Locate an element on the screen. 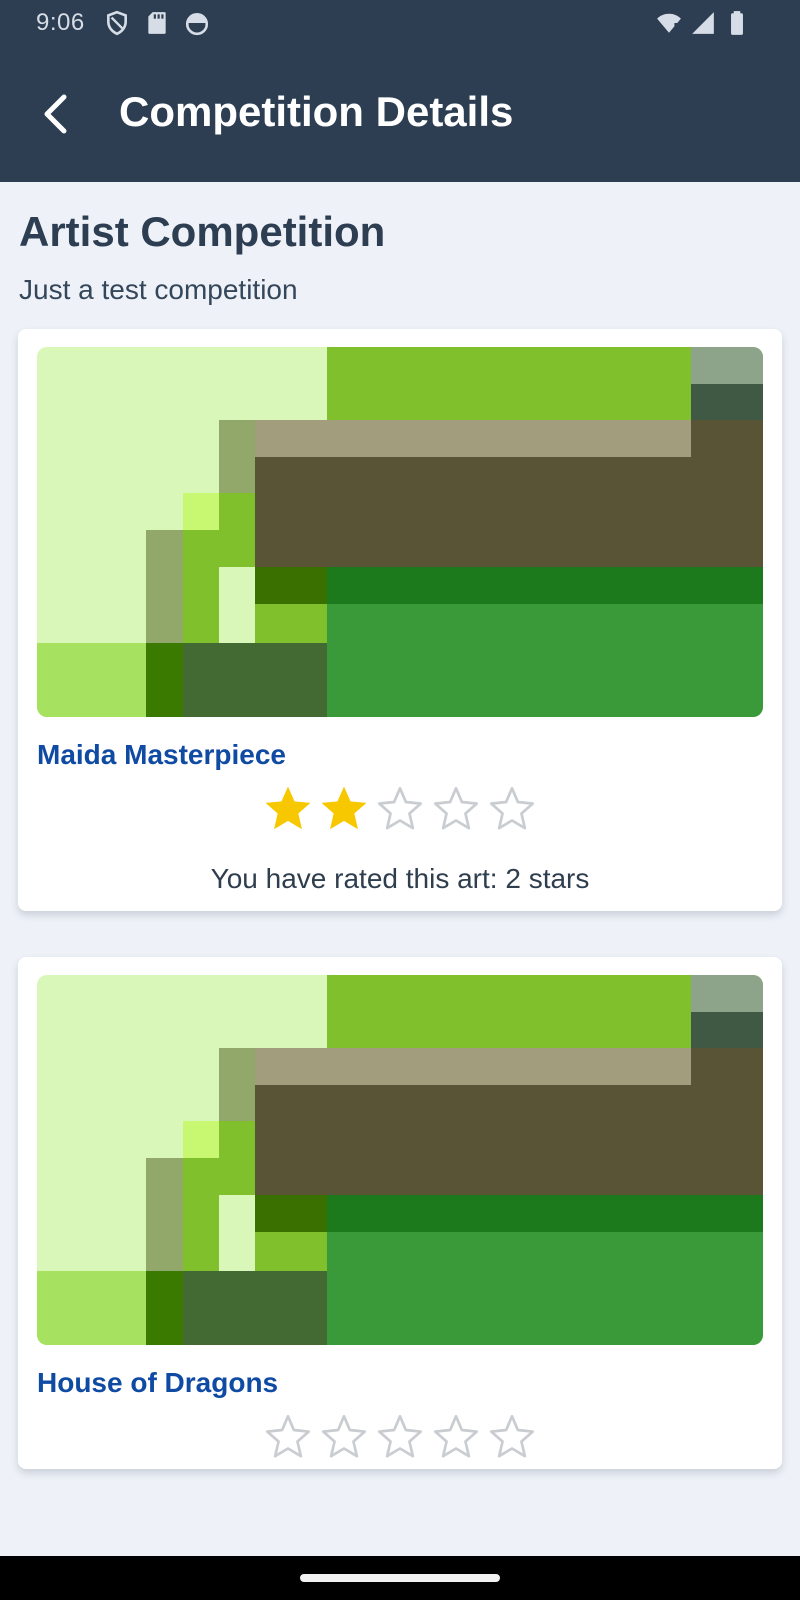 This screenshot has width=800, height=1600. artwork-title: House of Dragons is located at coordinates (157, 1383).